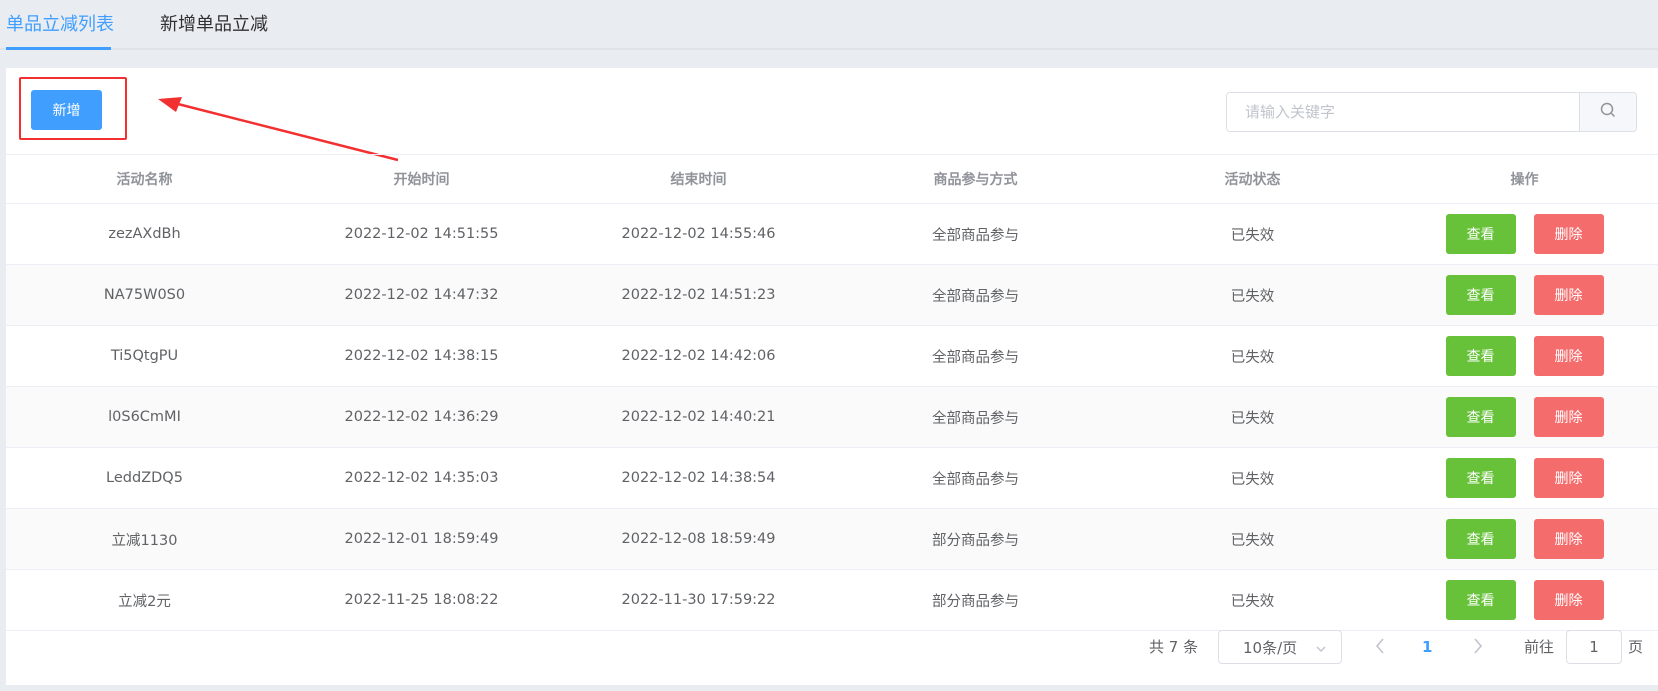 The width and height of the screenshot is (1658, 691). What do you see at coordinates (144, 540) in the screenshot?
I see `cell-activity-name: 立减1130` at bounding box center [144, 540].